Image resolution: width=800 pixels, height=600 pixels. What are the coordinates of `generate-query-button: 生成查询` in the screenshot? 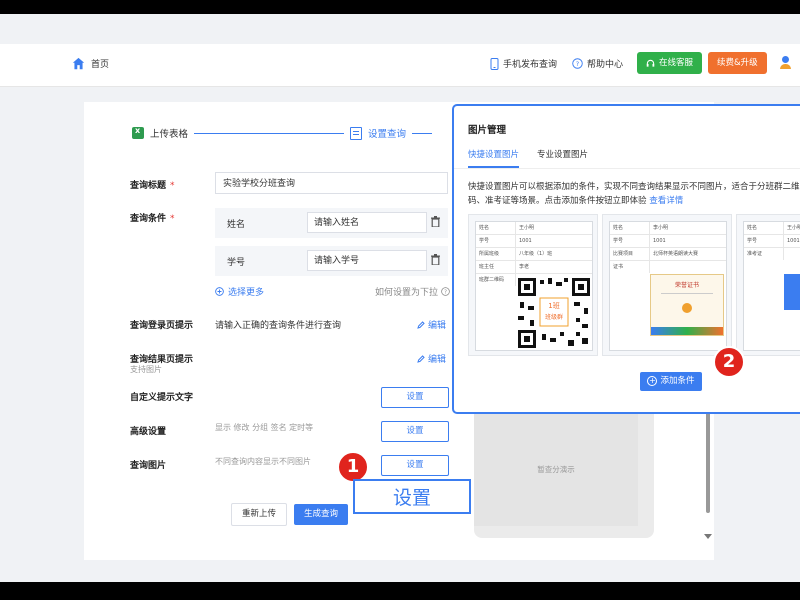 It's located at (321, 514).